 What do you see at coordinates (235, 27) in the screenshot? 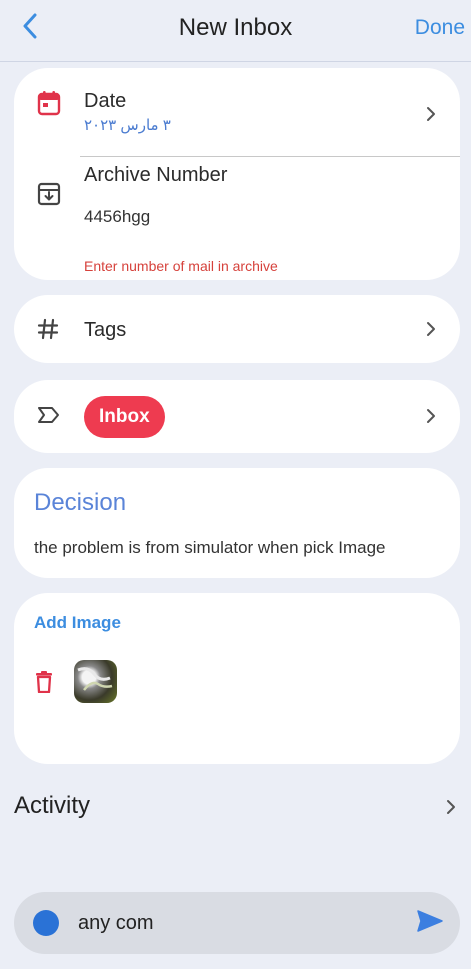
I see `page-title: New Inbox` at bounding box center [235, 27].